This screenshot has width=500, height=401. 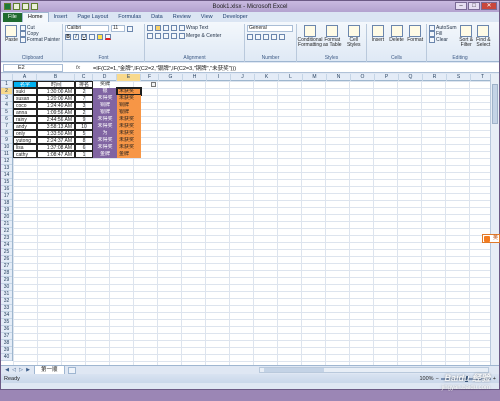 What do you see at coordinates (282, 37) in the screenshot?
I see `decrease-decimal-icon` at bounding box center [282, 37].